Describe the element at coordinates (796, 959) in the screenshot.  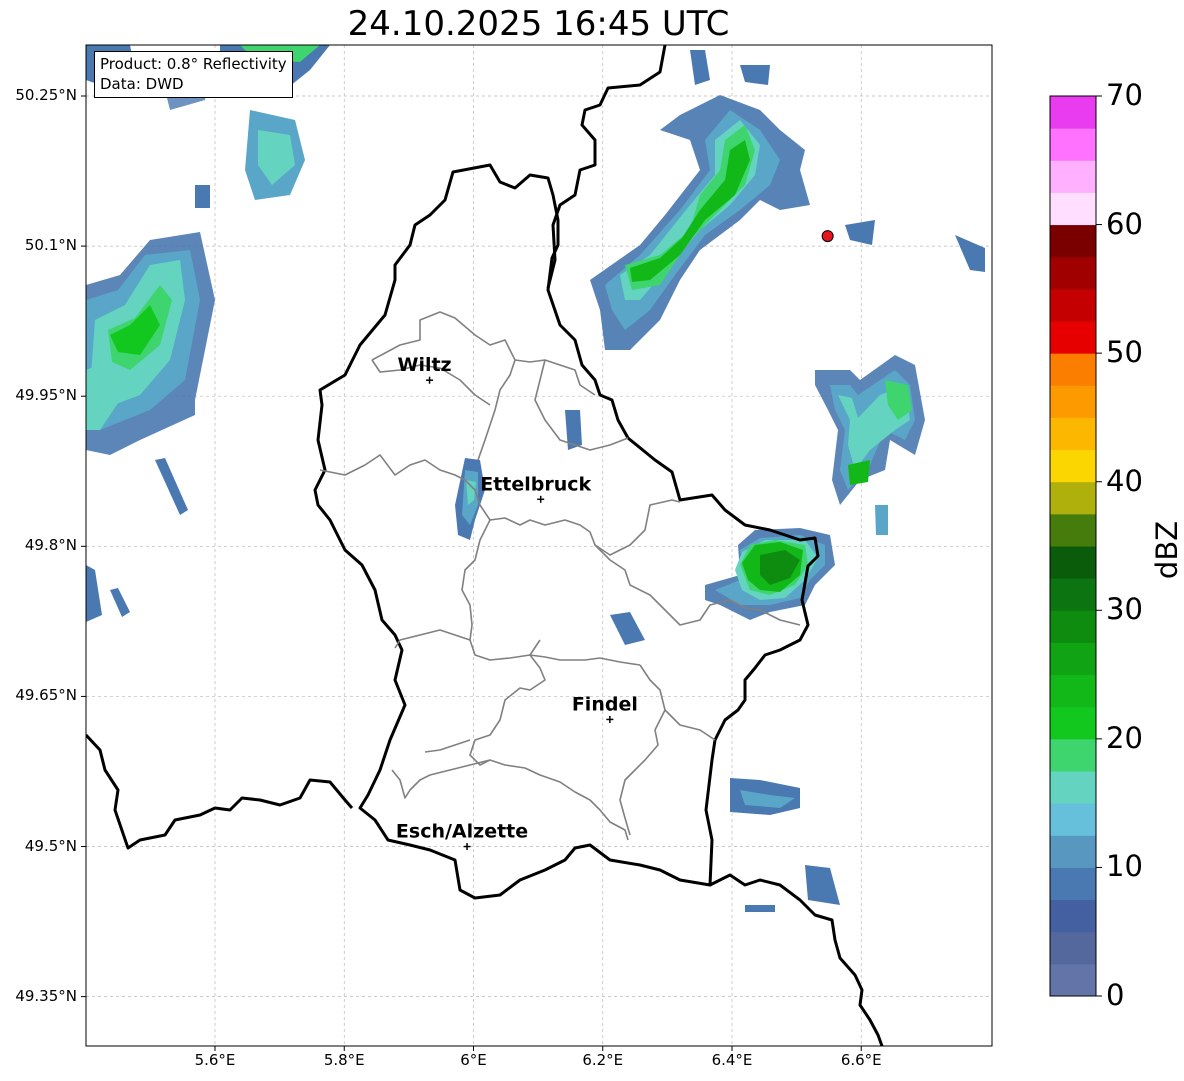
I see `germany-border-south` at that location.